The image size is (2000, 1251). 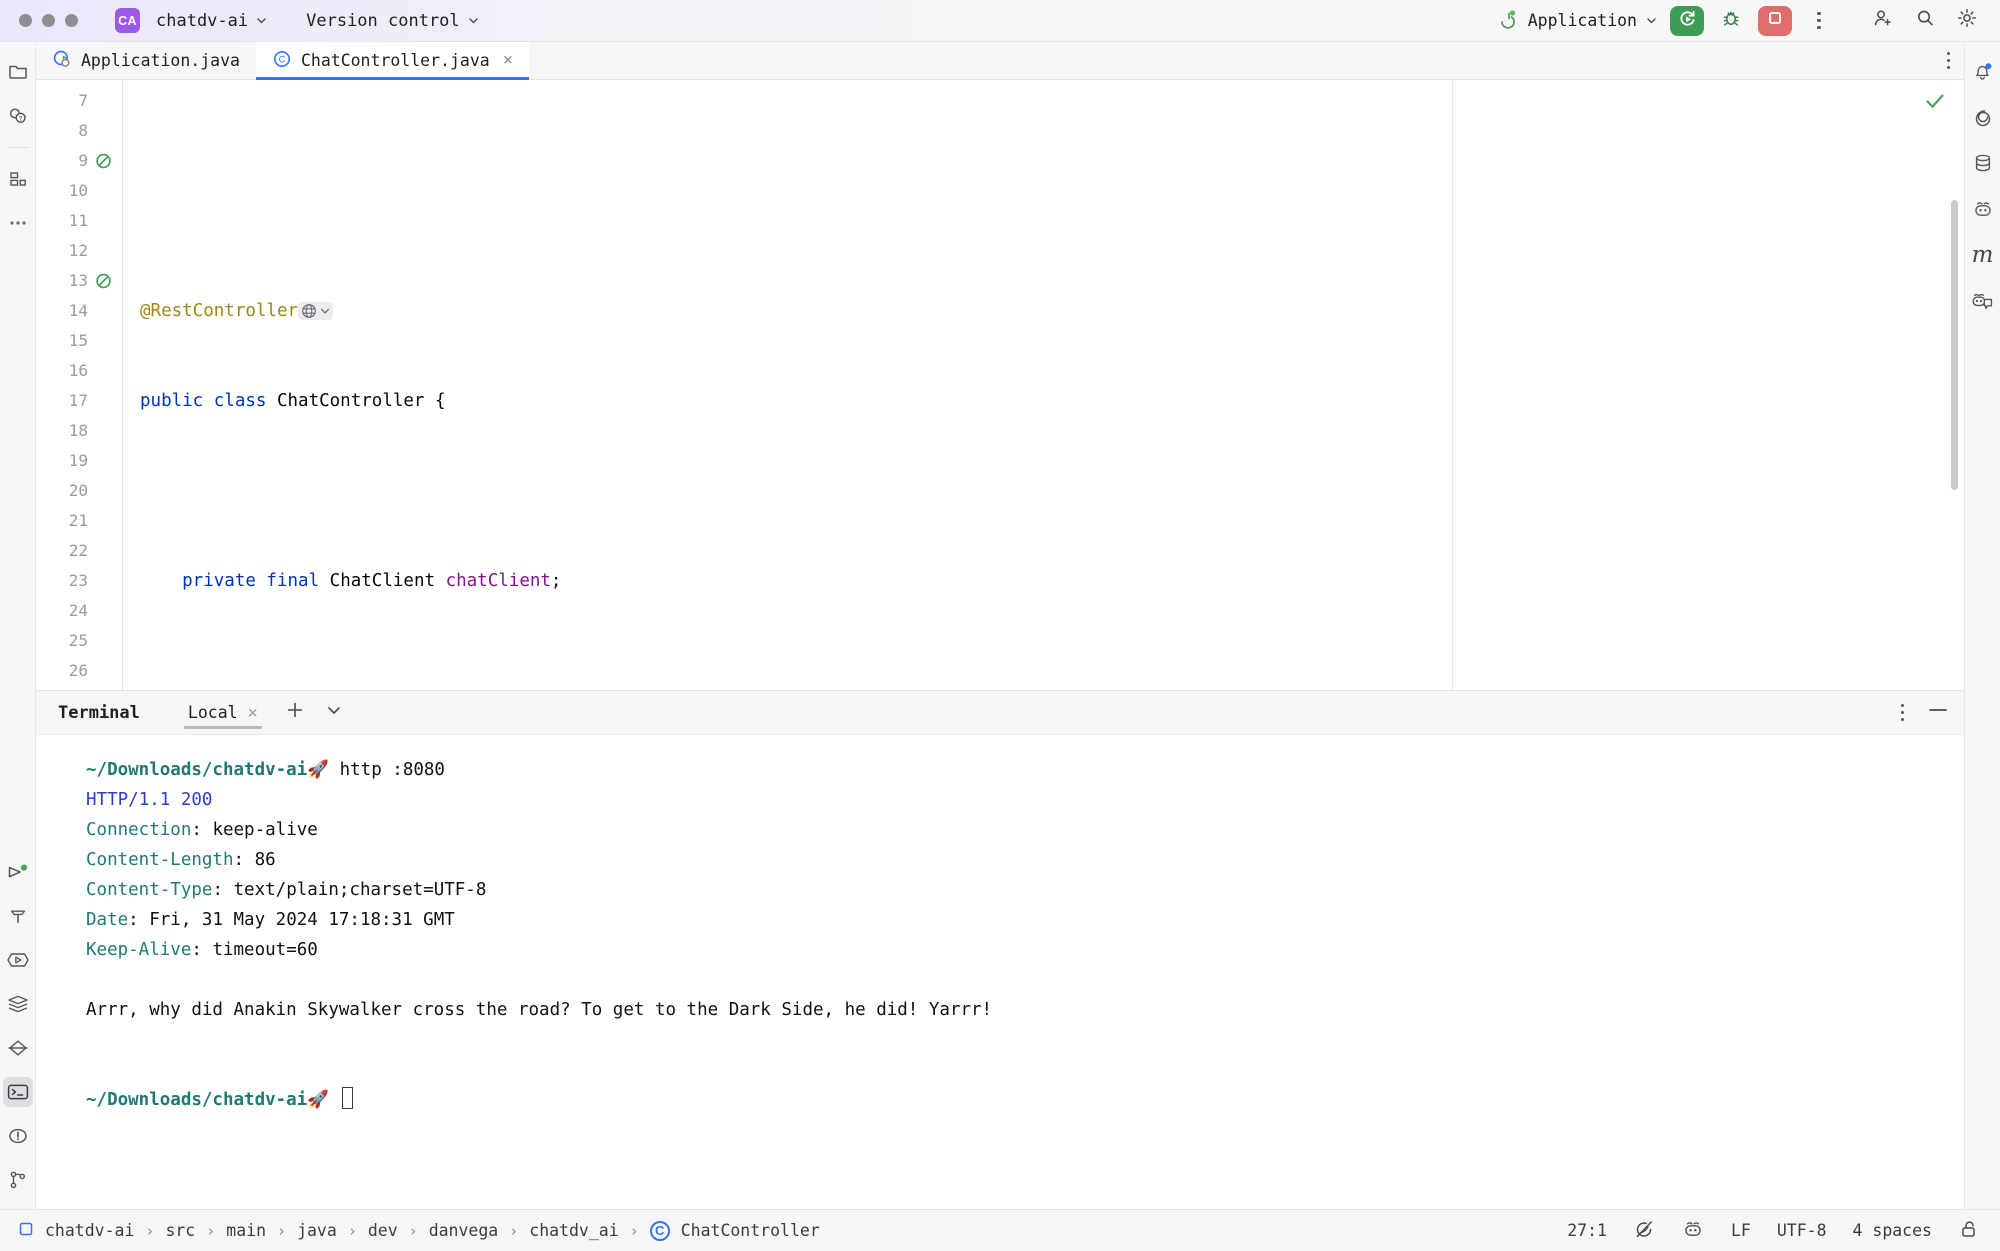 What do you see at coordinates (18, 115) in the screenshot?
I see `sidebar-item-commit: ?` at bounding box center [18, 115].